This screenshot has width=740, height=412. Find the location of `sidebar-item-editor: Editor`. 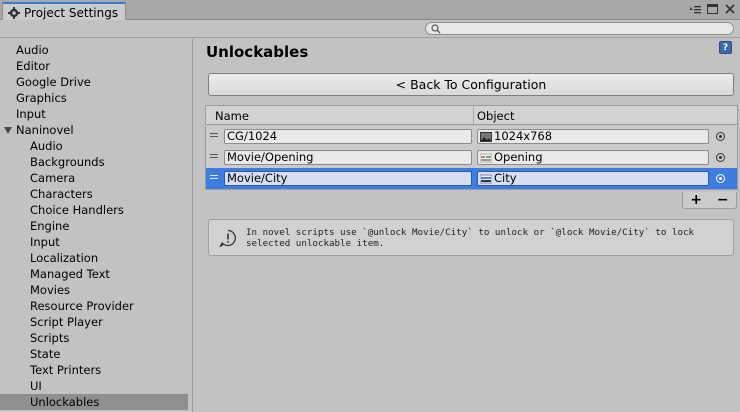

sidebar-item-editor: Editor is located at coordinates (94, 66).